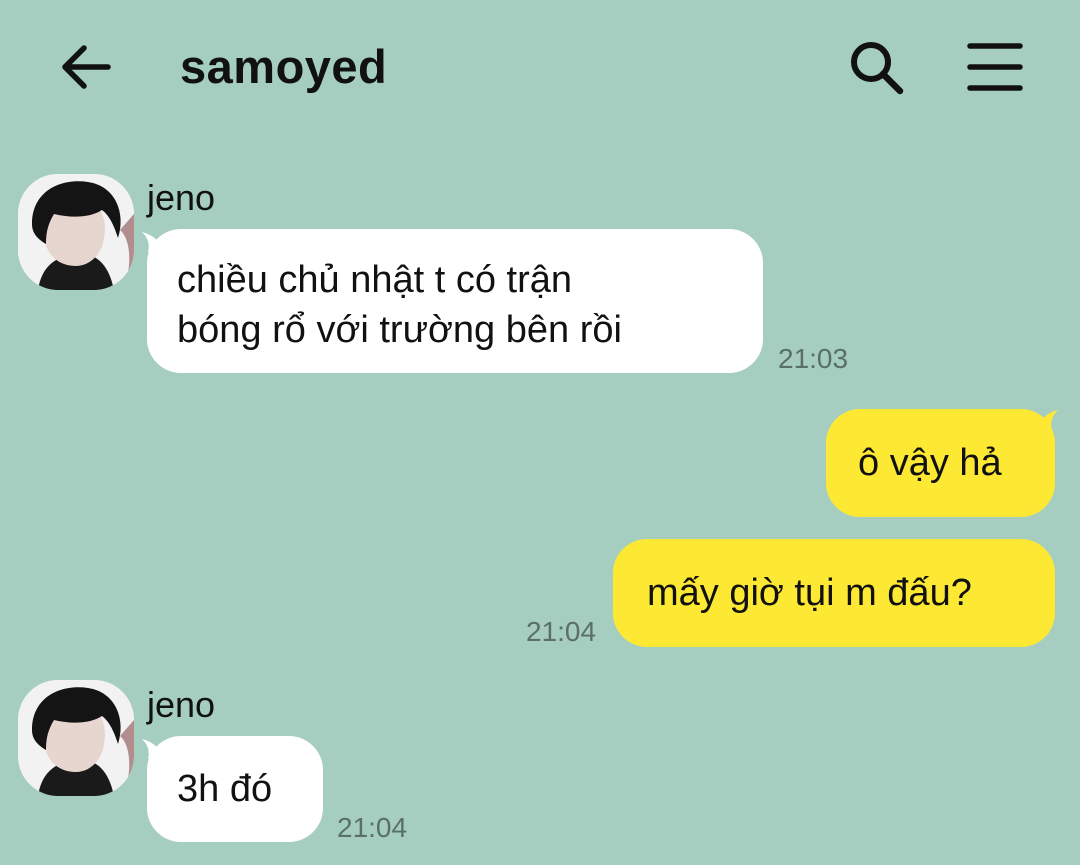 Image resolution: width=1080 pixels, height=865 pixels. Describe the element at coordinates (1049, 420) in the screenshot. I see `bubble-tail` at that location.